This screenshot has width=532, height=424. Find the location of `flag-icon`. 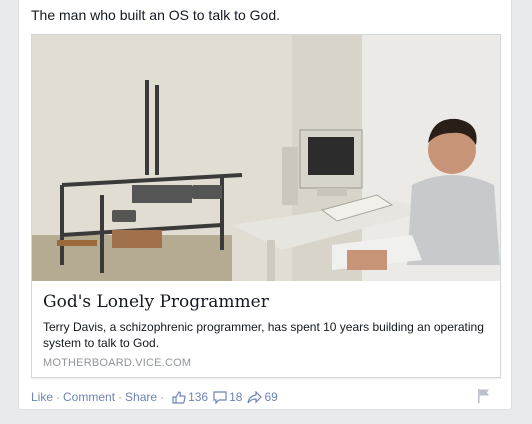

flag-icon is located at coordinates (484, 396).